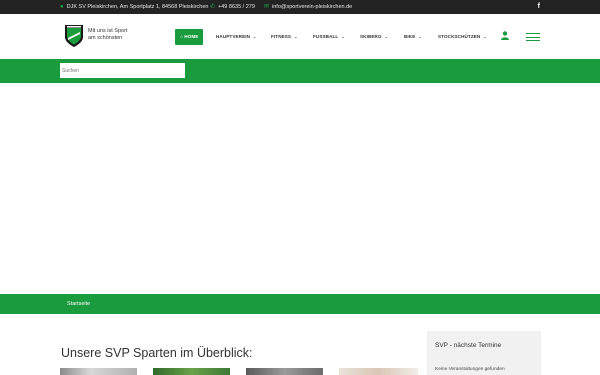 The image size is (600, 375). What do you see at coordinates (312, 7) in the screenshot?
I see `email-text: info@sportverein-pleiskirchen.de` at bounding box center [312, 7].